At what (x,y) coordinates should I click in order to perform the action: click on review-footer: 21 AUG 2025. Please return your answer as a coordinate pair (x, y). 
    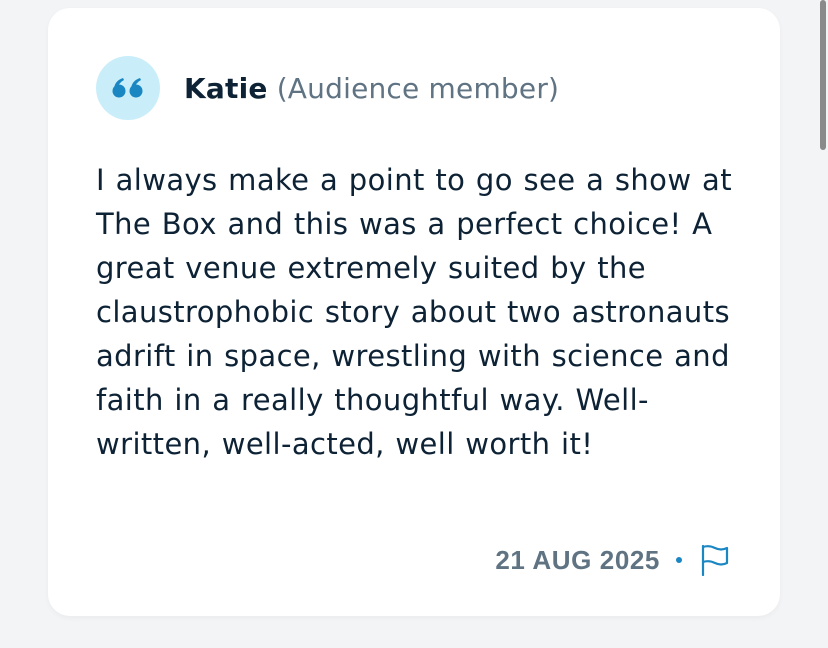
    Looking at the image, I should click on (613, 560).